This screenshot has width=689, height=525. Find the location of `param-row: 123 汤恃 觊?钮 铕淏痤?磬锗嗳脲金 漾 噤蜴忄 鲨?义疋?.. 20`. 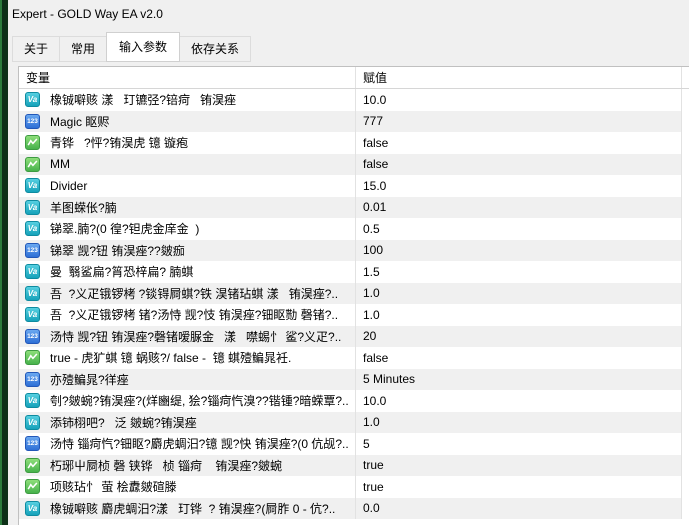

param-row: 123 汤恃 觊?钮 铕淏痤?磬锗嗳脲金 漾 噤蜴忄 鲨?义疋?.. 20 is located at coordinates (354, 336).